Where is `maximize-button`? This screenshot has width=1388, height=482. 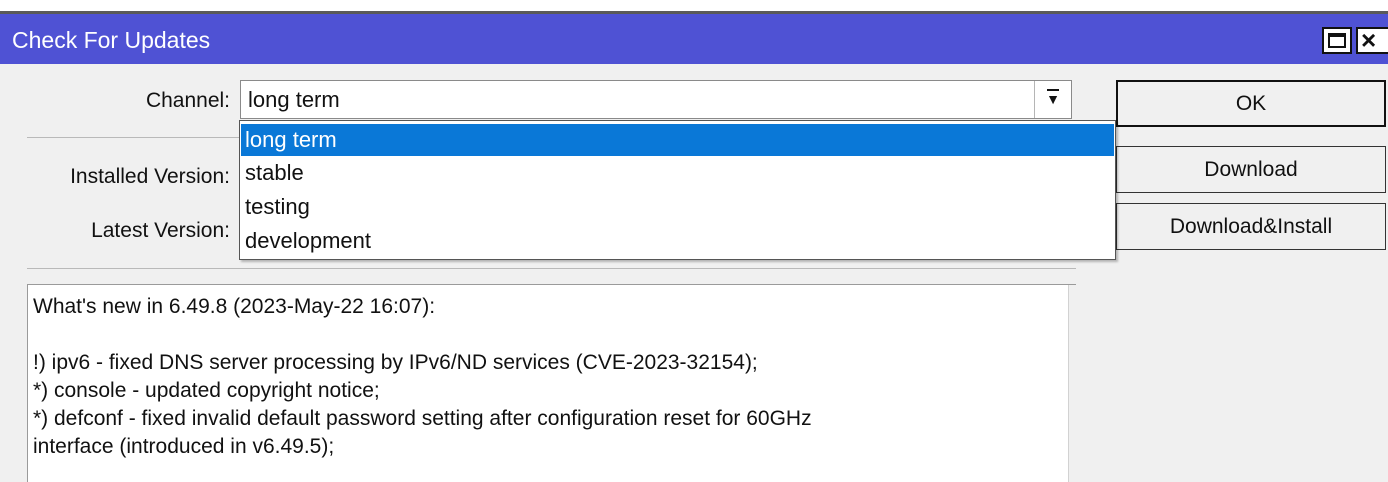
maximize-button is located at coordinates (1337, 40).